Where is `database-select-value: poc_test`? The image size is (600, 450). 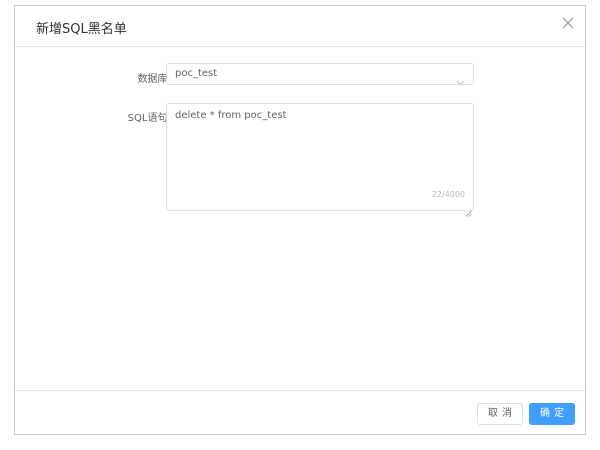 database-select-value: poc_test is located at coordinates (196, 73).